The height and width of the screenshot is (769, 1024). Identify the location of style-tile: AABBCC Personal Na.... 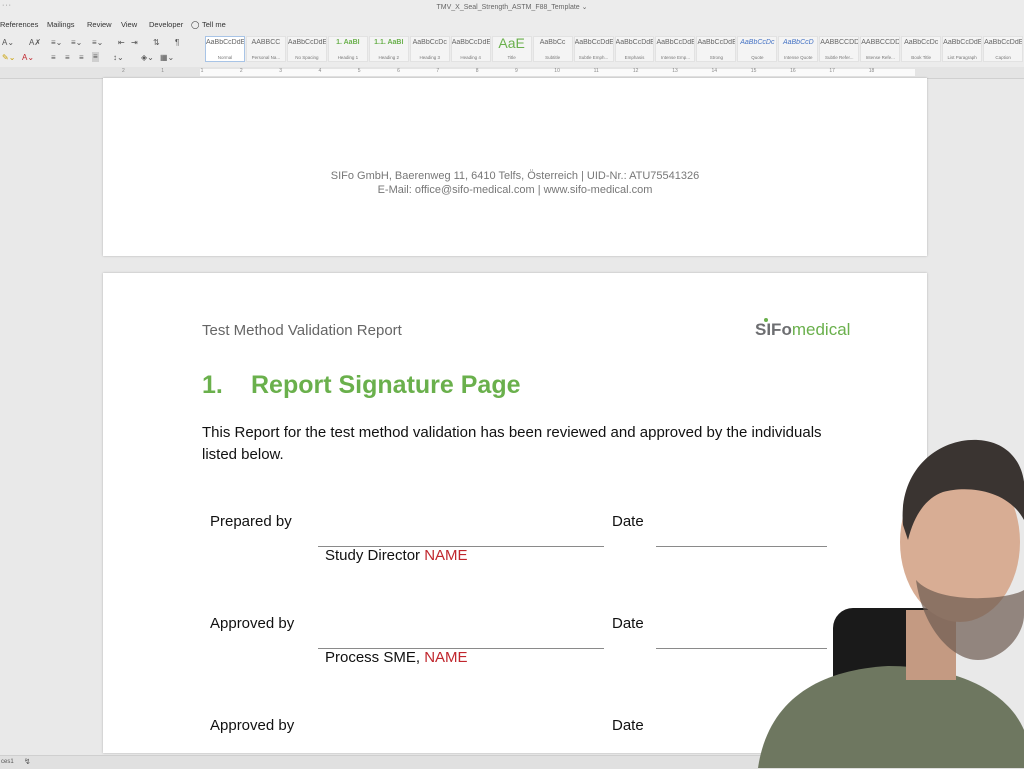
(265, 49).